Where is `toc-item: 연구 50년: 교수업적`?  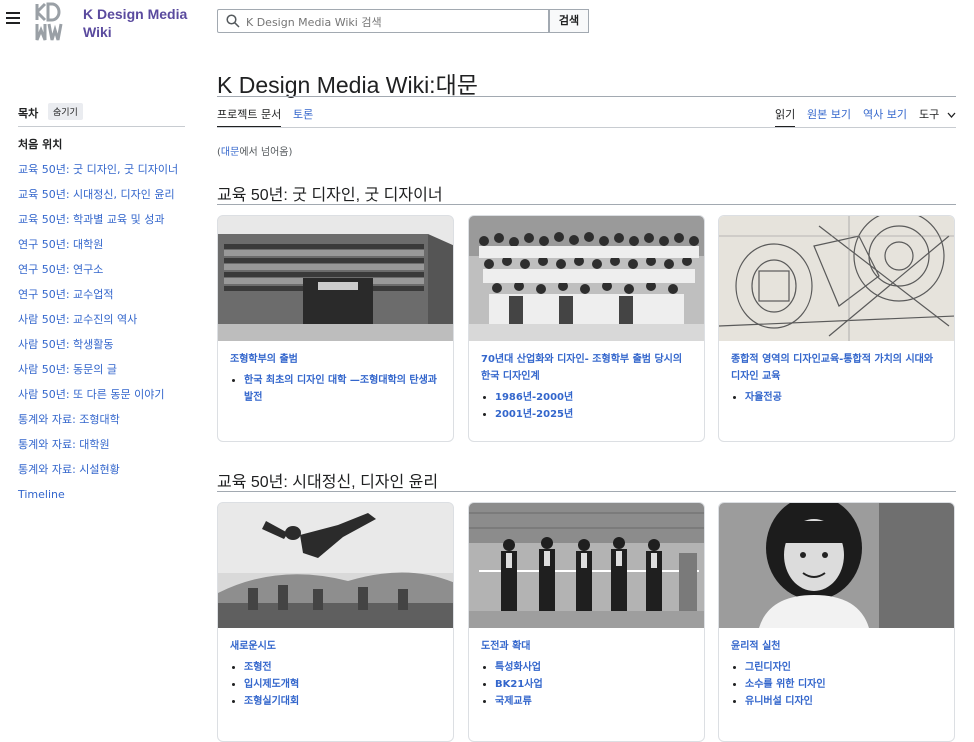
toc-item: 연구 50년: 교수업적 is located at coordinates (98, 298).